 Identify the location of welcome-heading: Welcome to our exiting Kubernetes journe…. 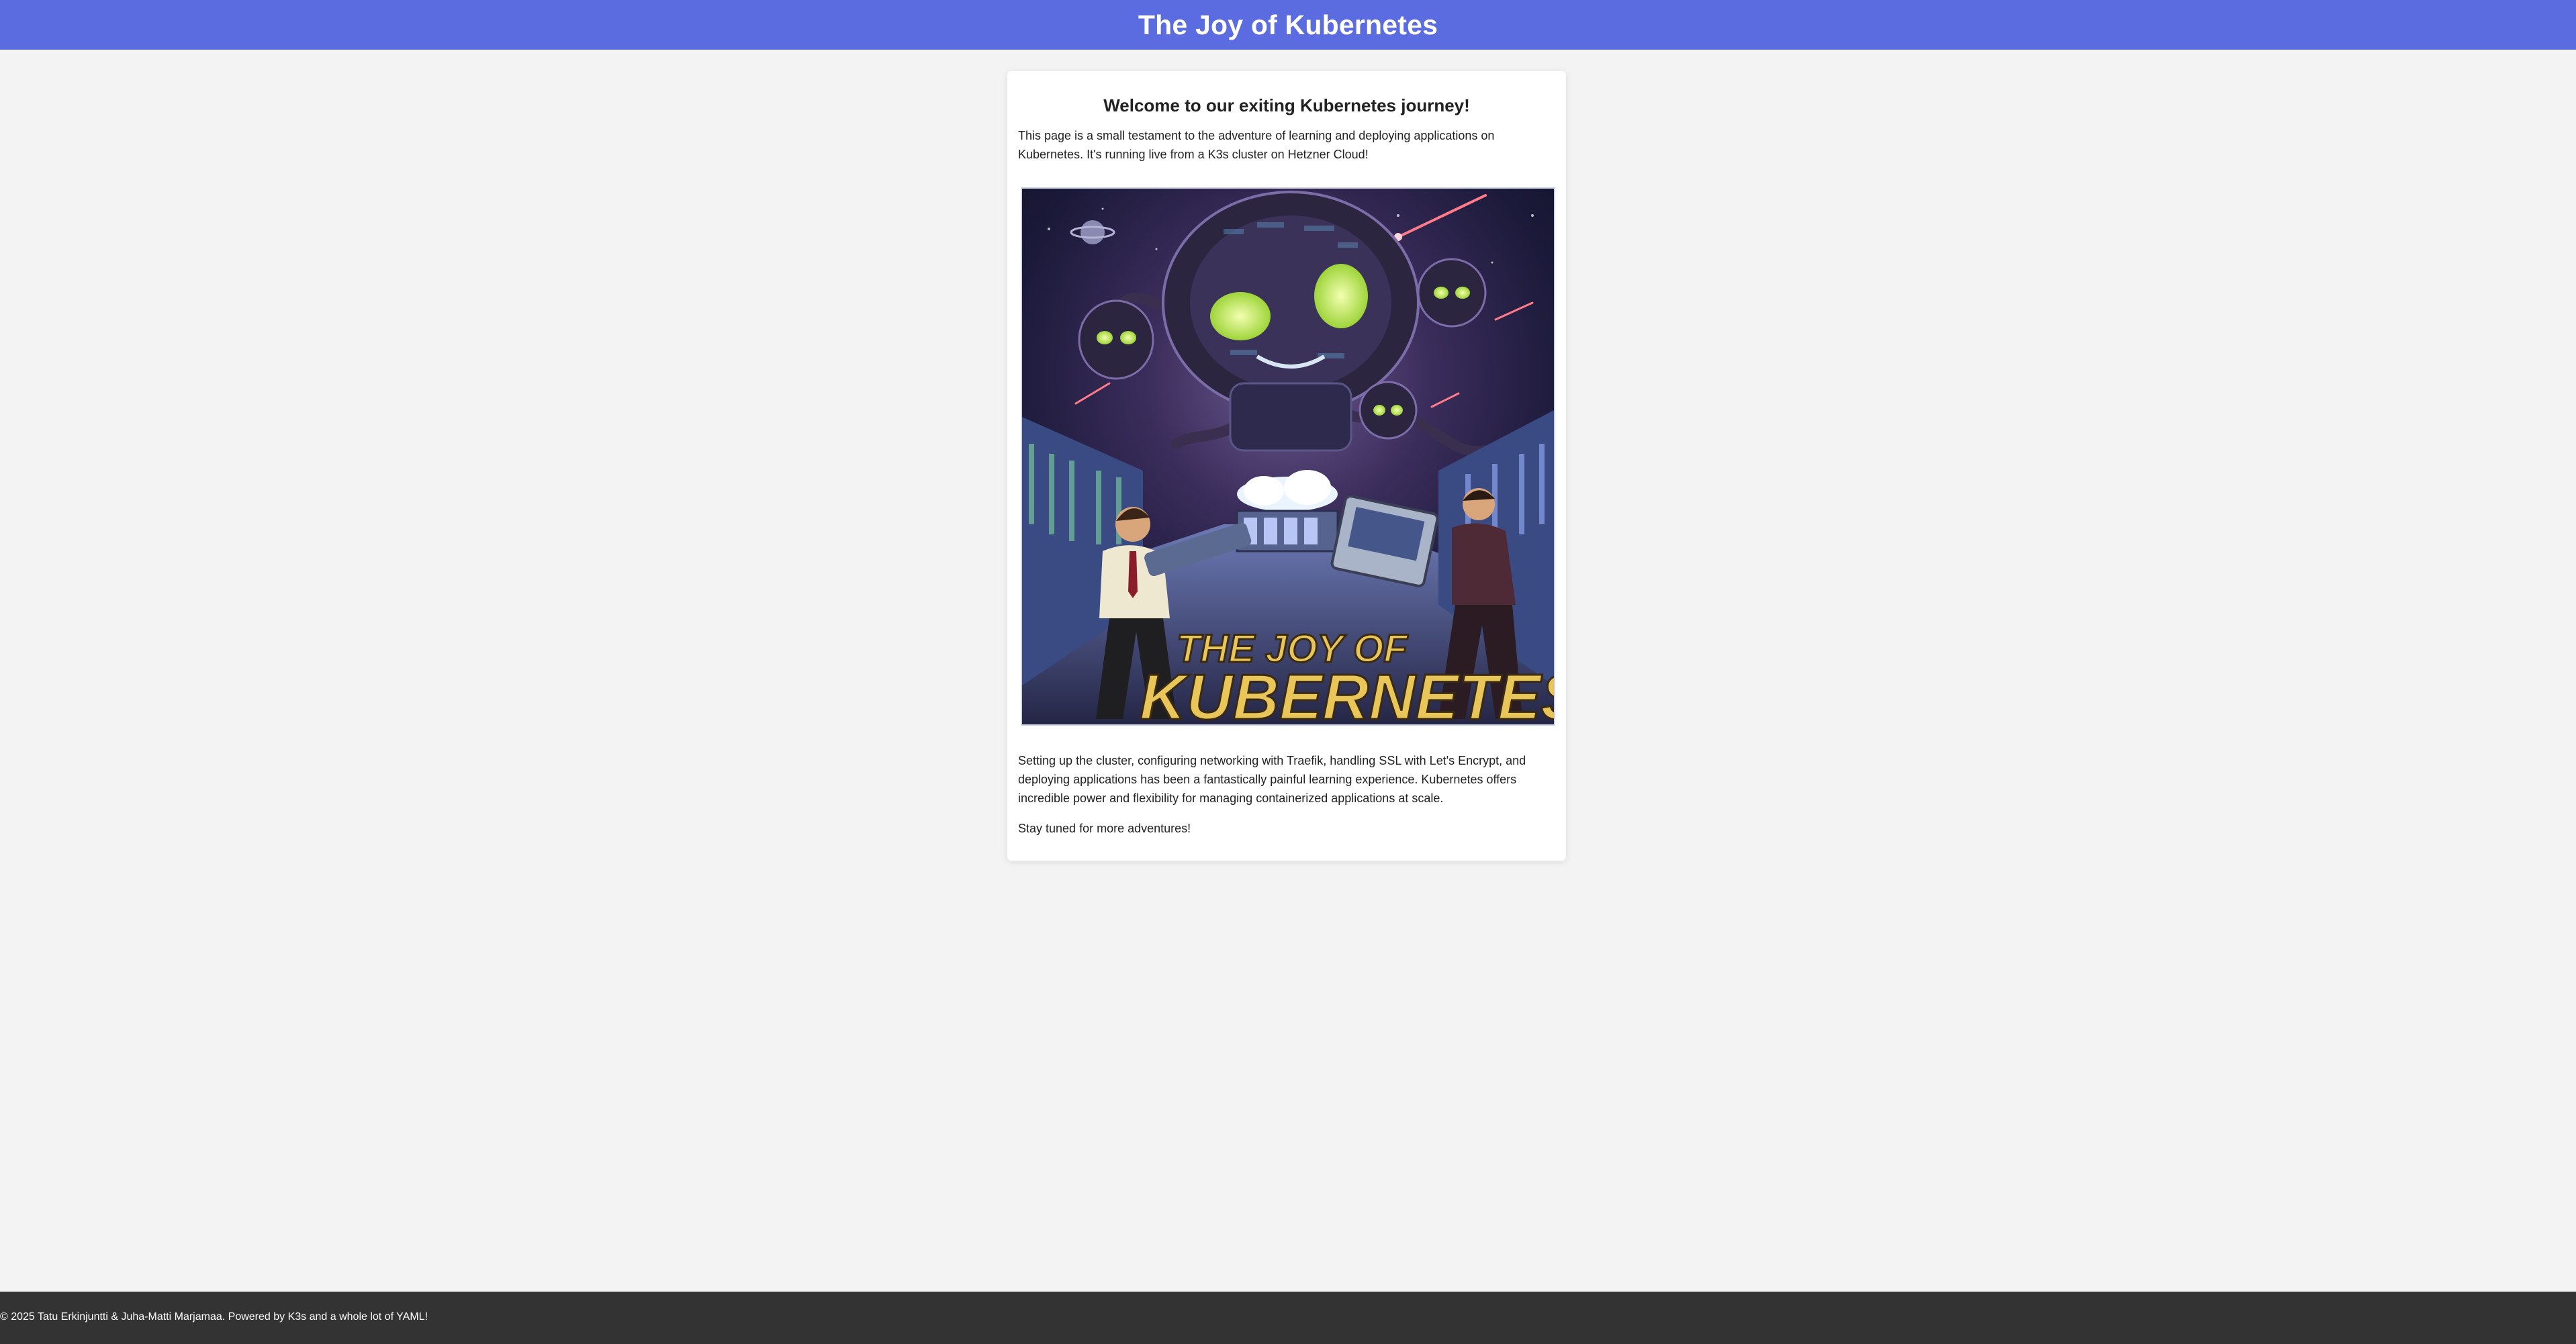
(1286, 105).